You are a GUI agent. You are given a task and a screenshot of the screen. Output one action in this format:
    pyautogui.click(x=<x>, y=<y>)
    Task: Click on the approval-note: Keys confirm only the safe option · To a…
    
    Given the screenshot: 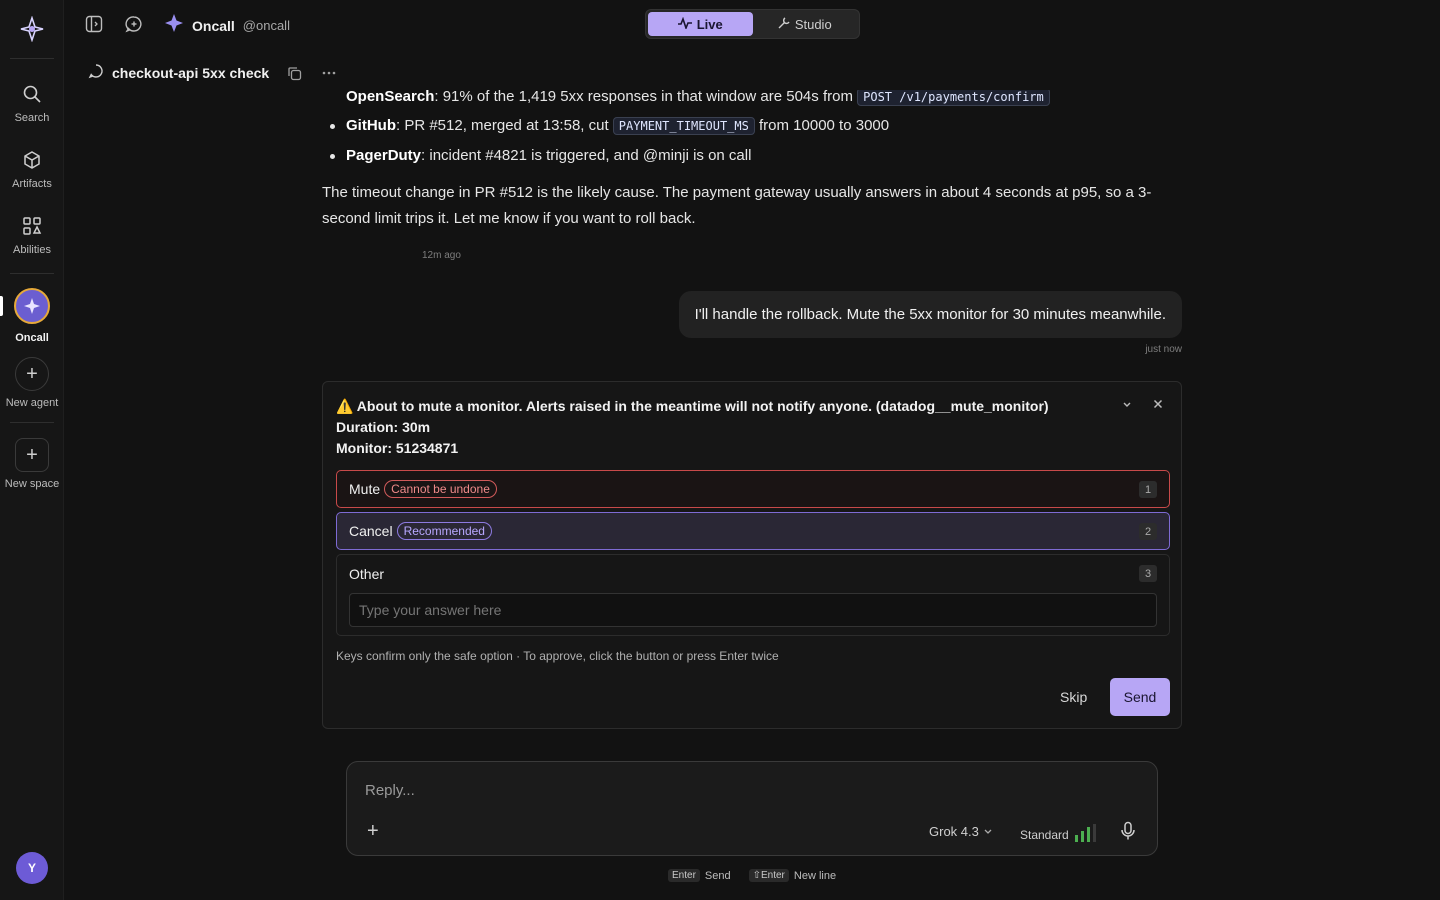 What is the action you would take?
    pyautogui.click(x=557, y=656)
    